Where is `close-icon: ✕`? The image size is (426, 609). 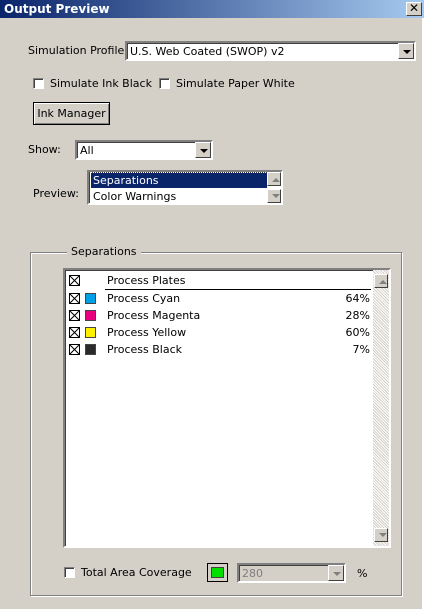
close-icon: ✕ is located at coordinates (414, 8).